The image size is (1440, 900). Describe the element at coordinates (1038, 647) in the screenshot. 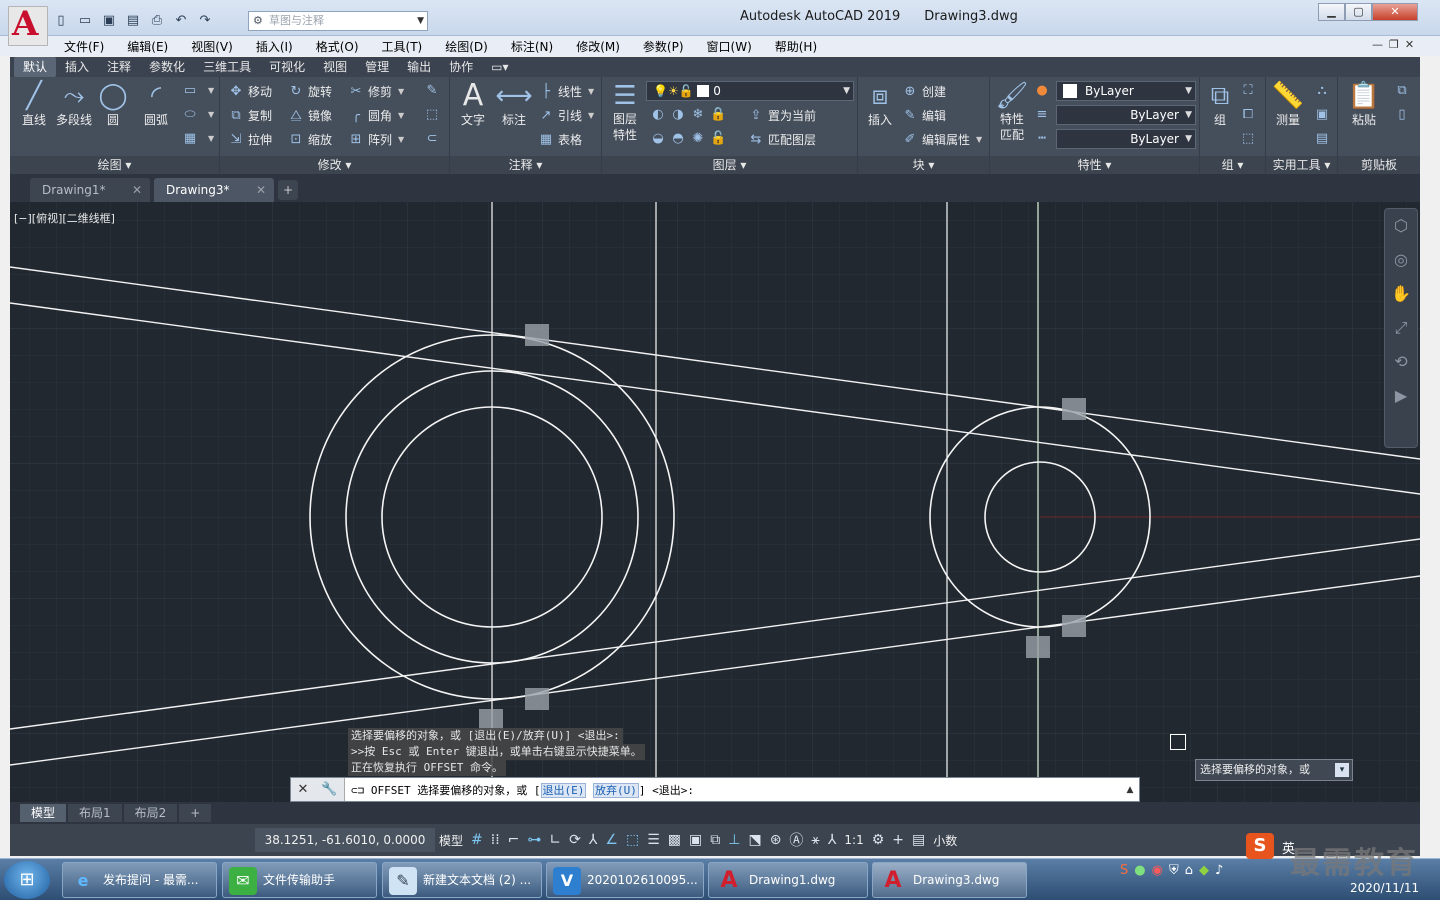

I see `lock-marker` at that location.